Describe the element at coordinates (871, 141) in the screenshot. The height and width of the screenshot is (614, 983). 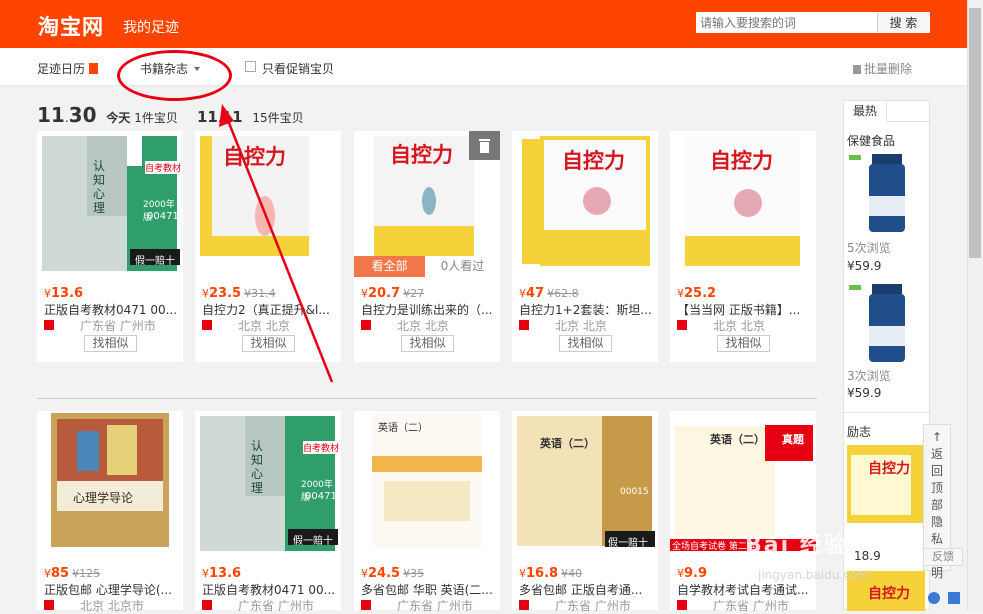
I see `category-health-food: 保健食品` at that location.